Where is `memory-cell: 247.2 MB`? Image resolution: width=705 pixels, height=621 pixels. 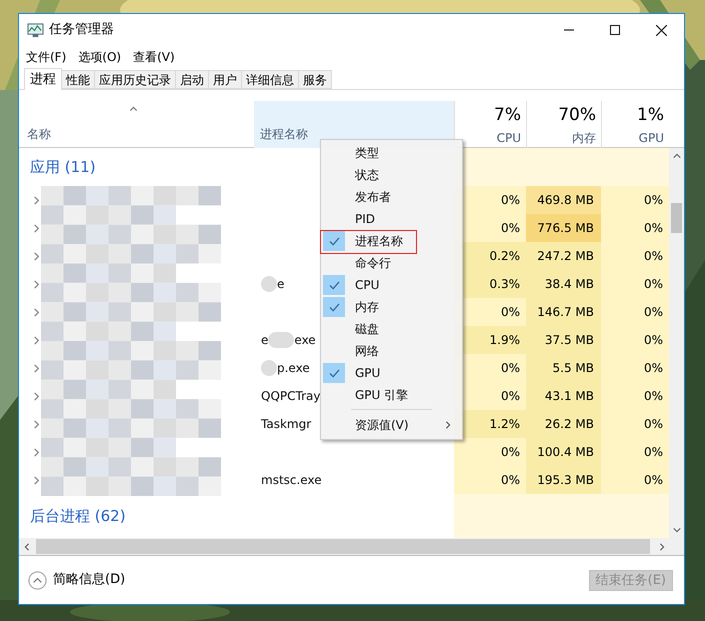 memory-cell: 247.2 MB is located at coordinates (563, 256).